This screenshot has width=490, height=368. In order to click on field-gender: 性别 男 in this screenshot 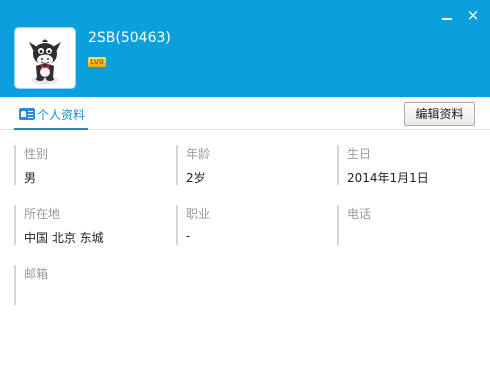, I will do `click(89, 165)`.